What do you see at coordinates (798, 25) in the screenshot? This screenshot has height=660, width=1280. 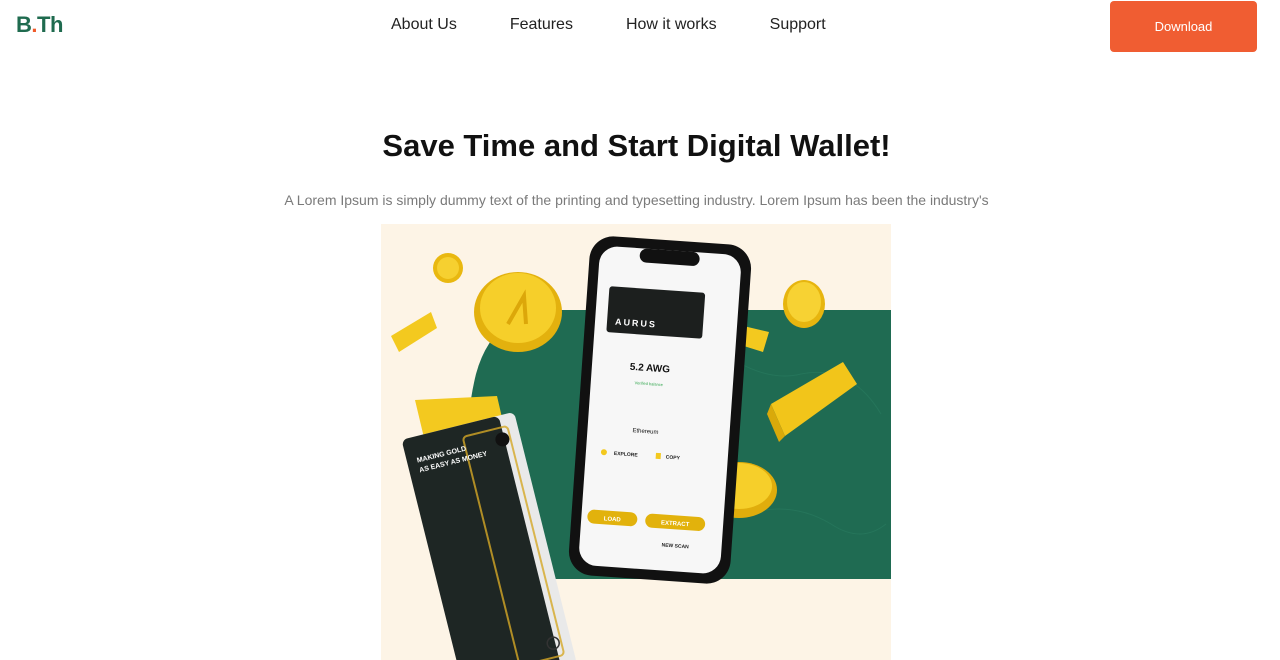 I see `nav-support: Support` at bounding box center [798, 25].